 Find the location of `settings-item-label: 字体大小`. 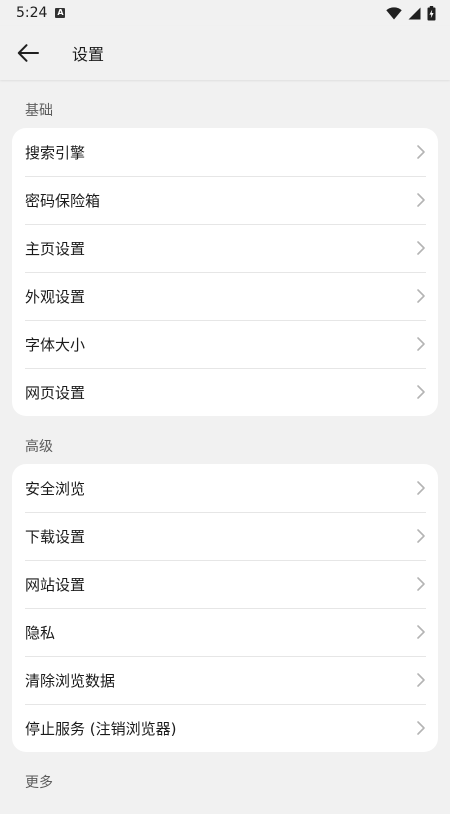

settings-item-label: 字体大小 is located at coordinates (55, 344).